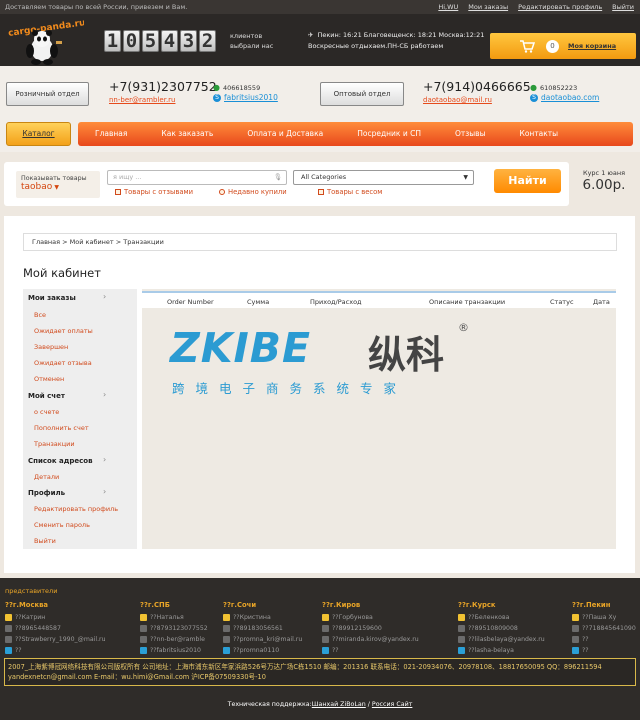  Describe the element at coordinates (62, 525) in the screenshot. I see `sidebar-item-change-password: Сменить пароль` at that location.